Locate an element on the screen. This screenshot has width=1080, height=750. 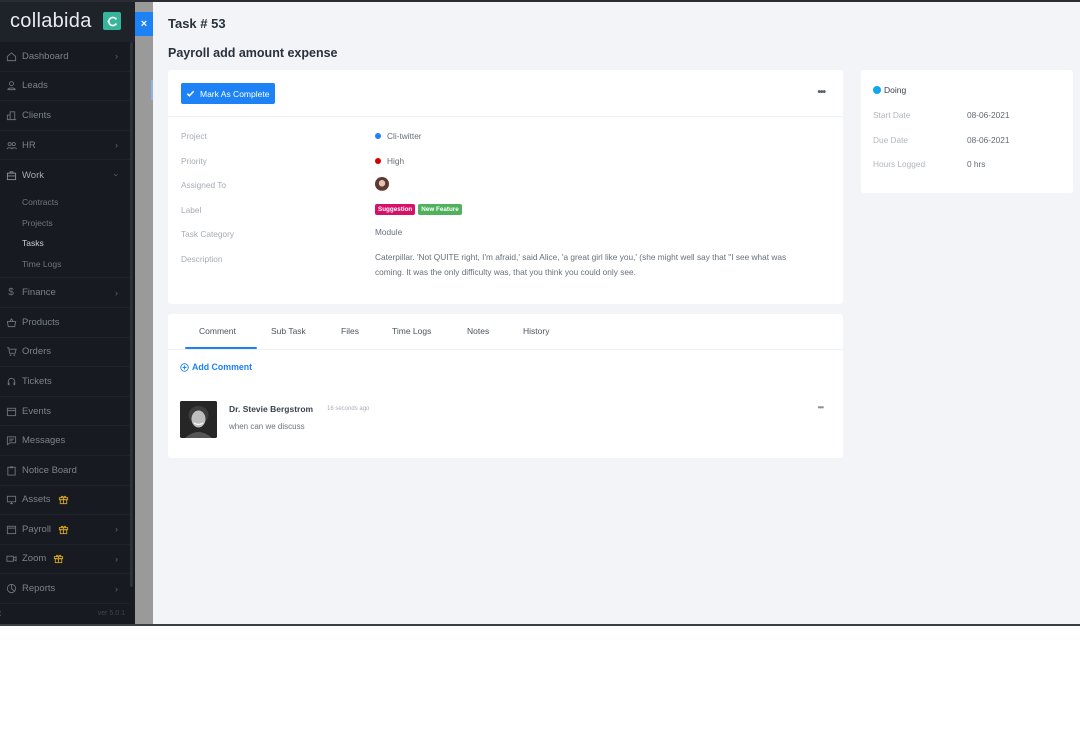
tab-history: History is located at coordinates (536, 331).